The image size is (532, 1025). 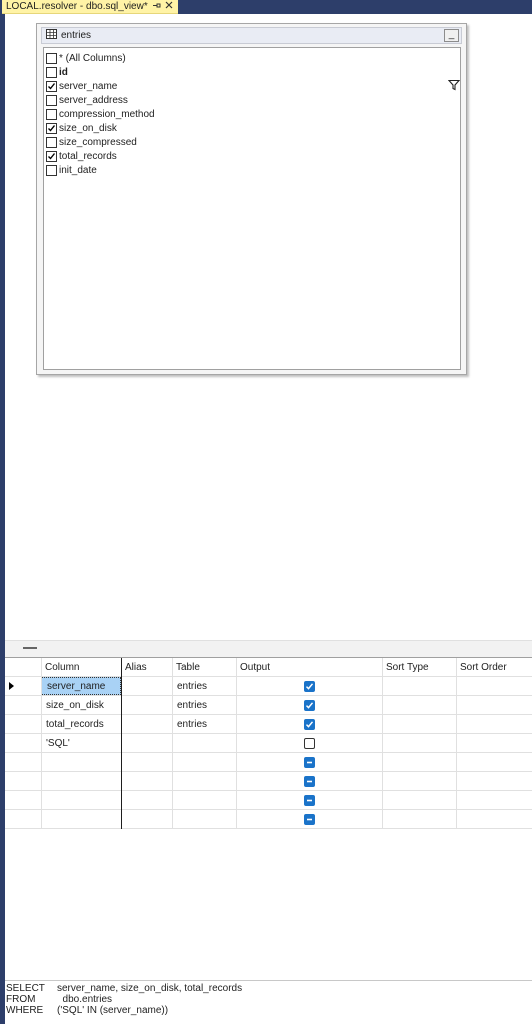 What do you see at coordinates (251, 100) in the screenshot?
I see `column-item: server_address` at bounding box center [251, 100].